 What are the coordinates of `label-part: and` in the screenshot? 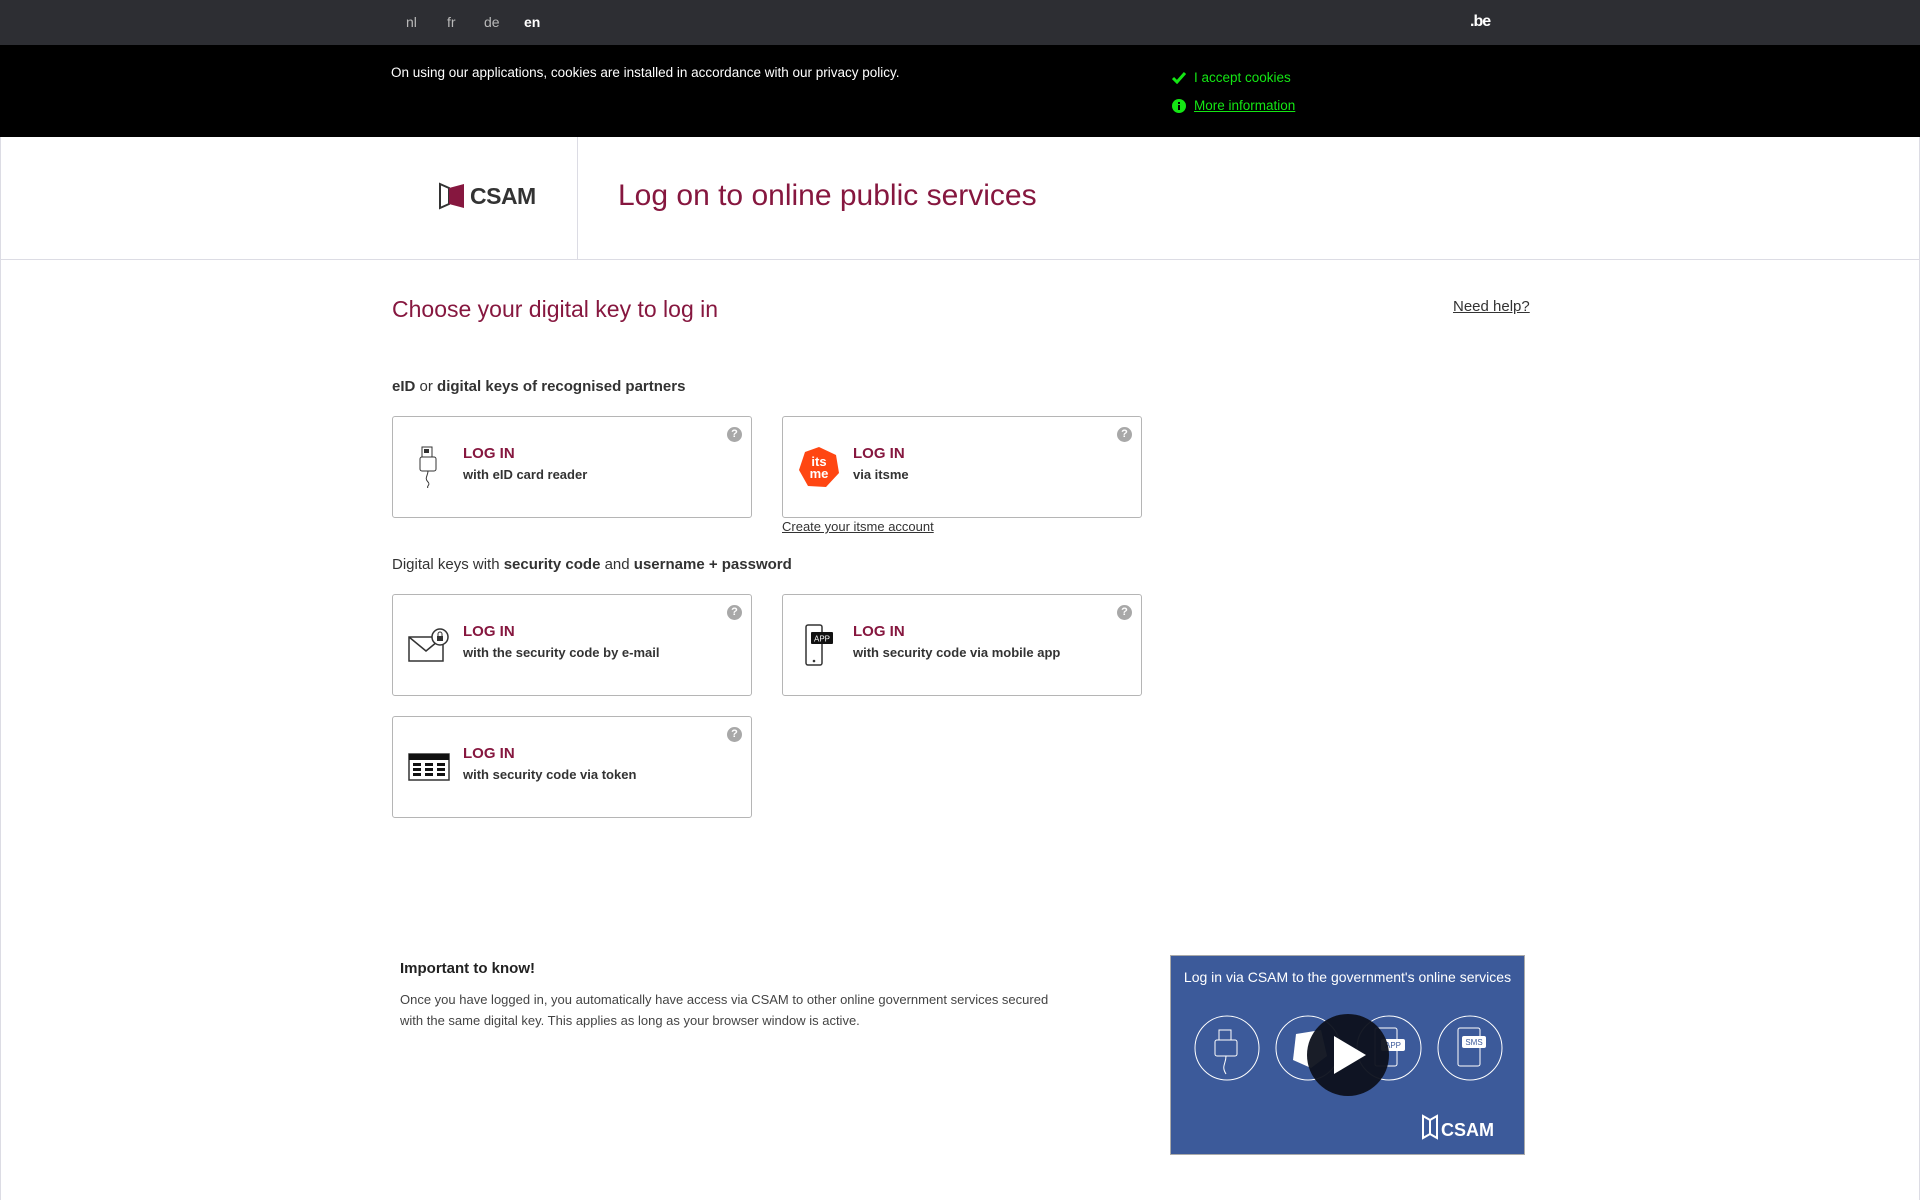 It's located at (617, 564).